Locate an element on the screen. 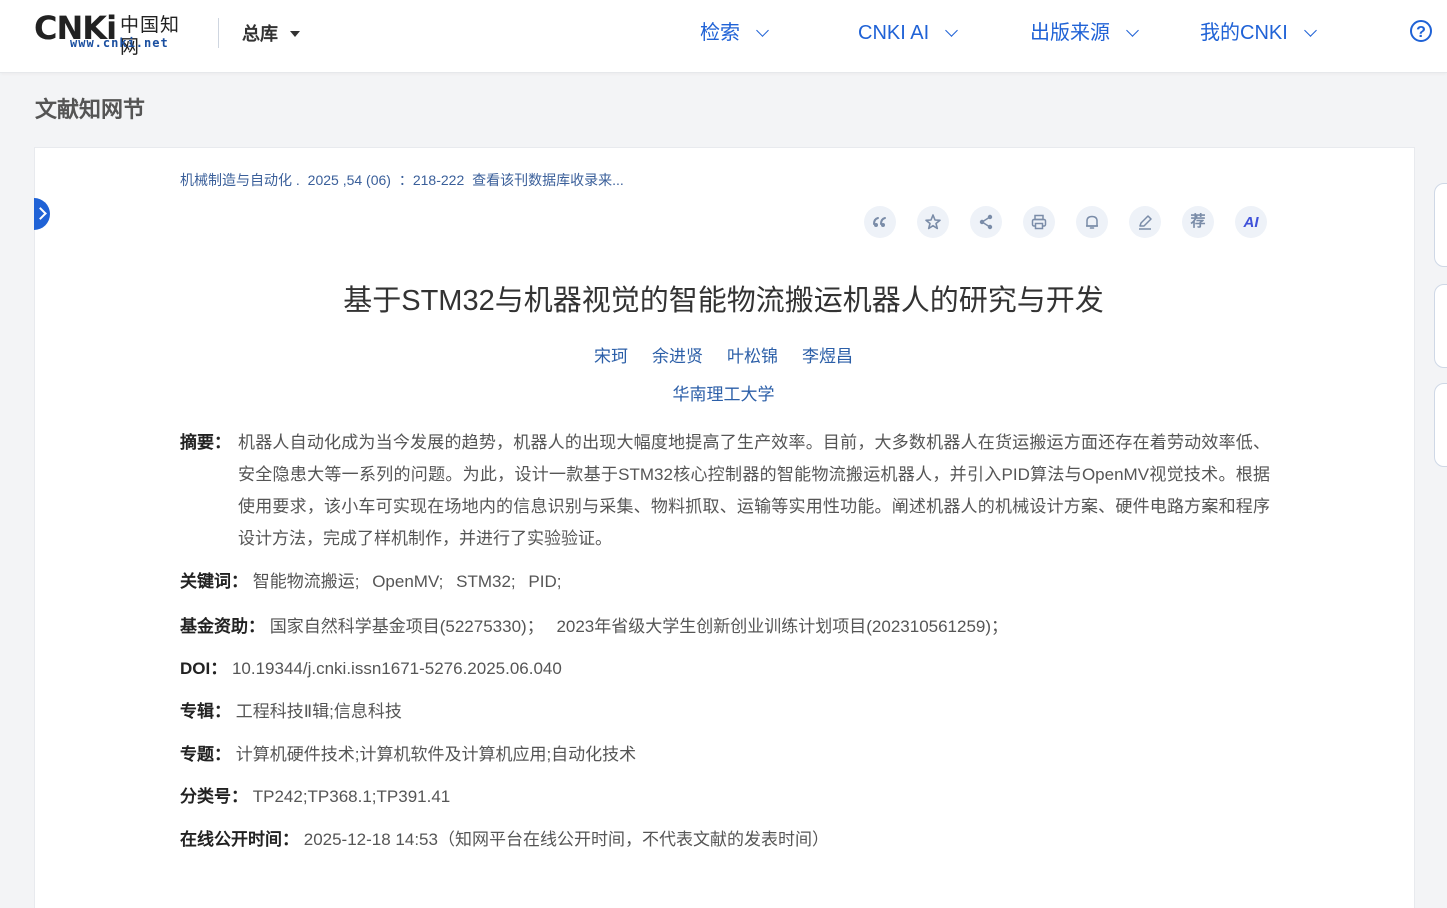 The image size is (1447, 908). article-toolbar: 荐 AI is located at coordinates (1065, 222).